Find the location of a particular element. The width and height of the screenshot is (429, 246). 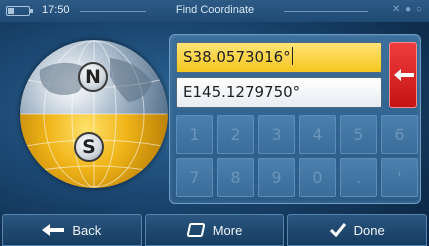

key-2: 2 is located at coordinates (235, 134).